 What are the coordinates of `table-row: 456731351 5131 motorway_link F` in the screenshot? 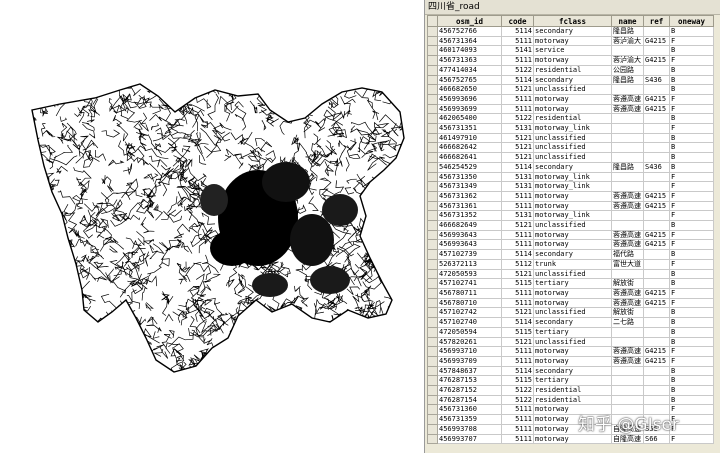 It's located at (570, 128).